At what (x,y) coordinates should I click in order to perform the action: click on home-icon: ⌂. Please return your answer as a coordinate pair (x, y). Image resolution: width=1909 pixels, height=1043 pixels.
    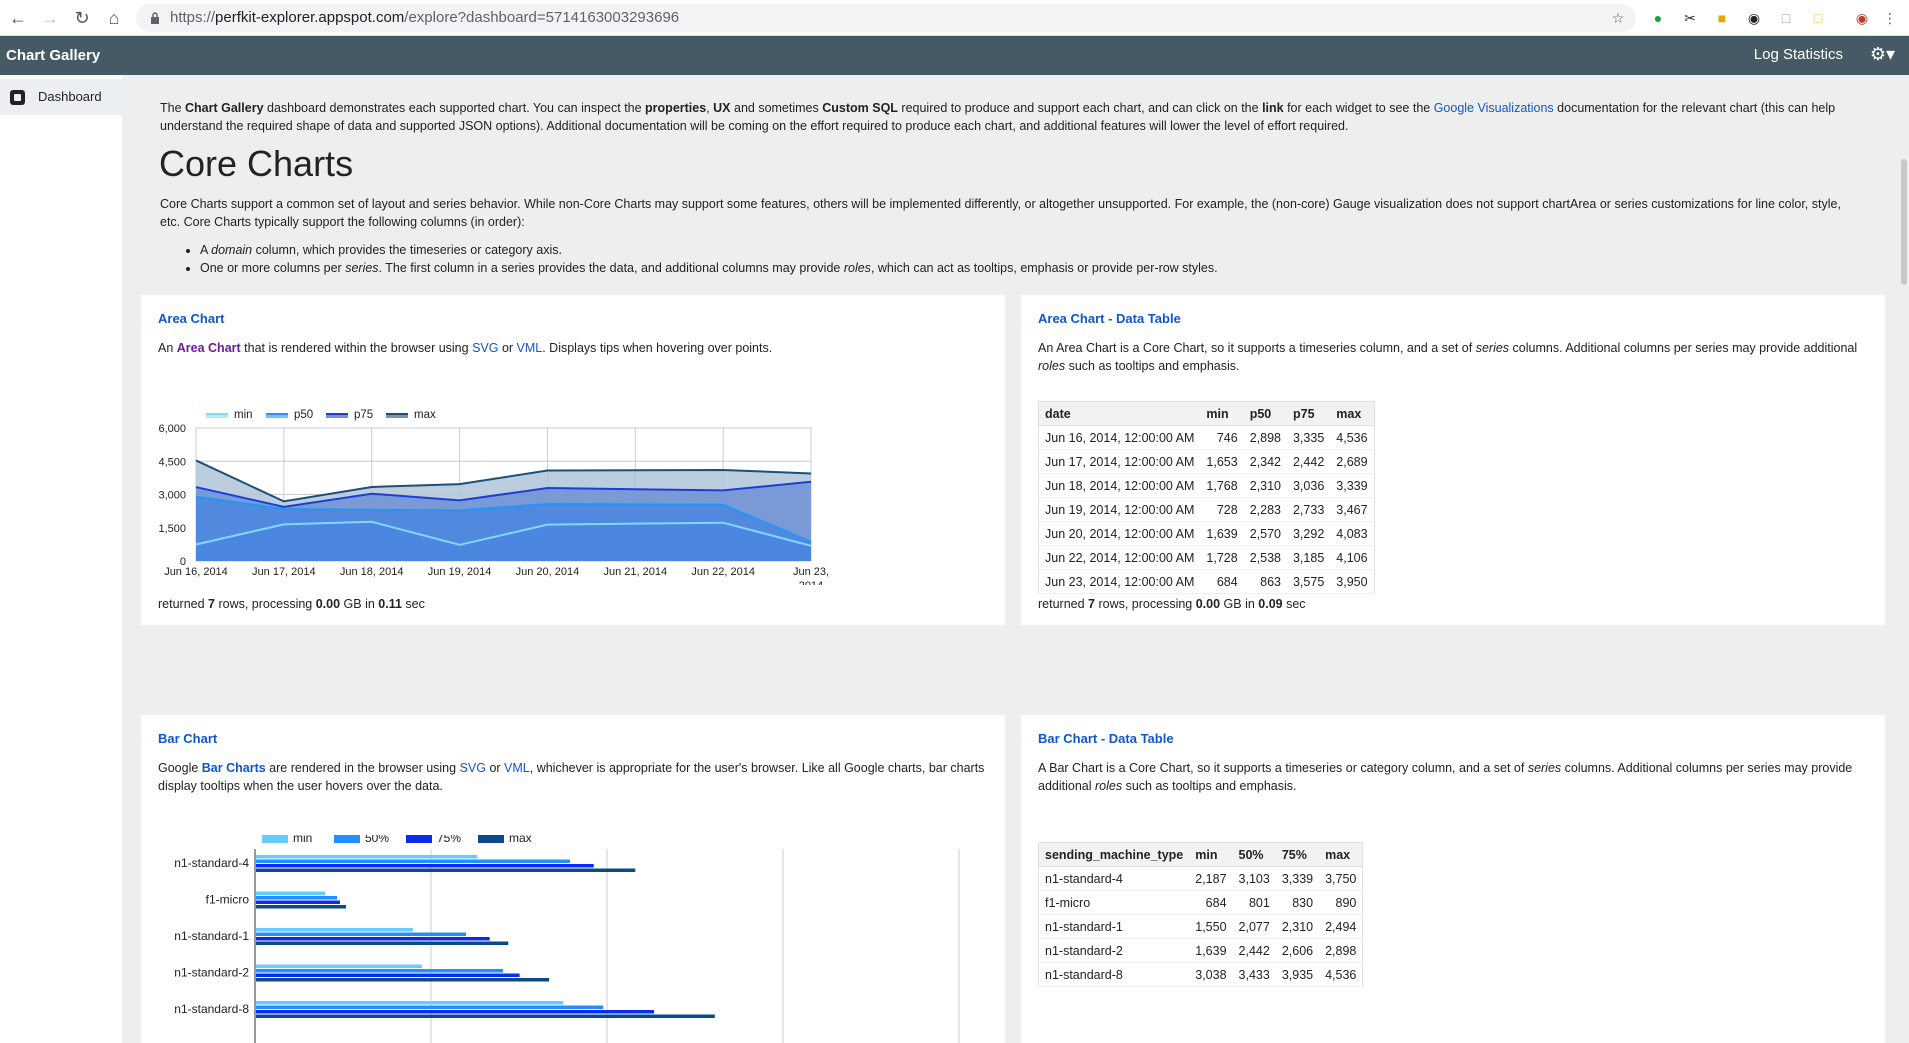
    Looking at the image, I should click on (114, 18).